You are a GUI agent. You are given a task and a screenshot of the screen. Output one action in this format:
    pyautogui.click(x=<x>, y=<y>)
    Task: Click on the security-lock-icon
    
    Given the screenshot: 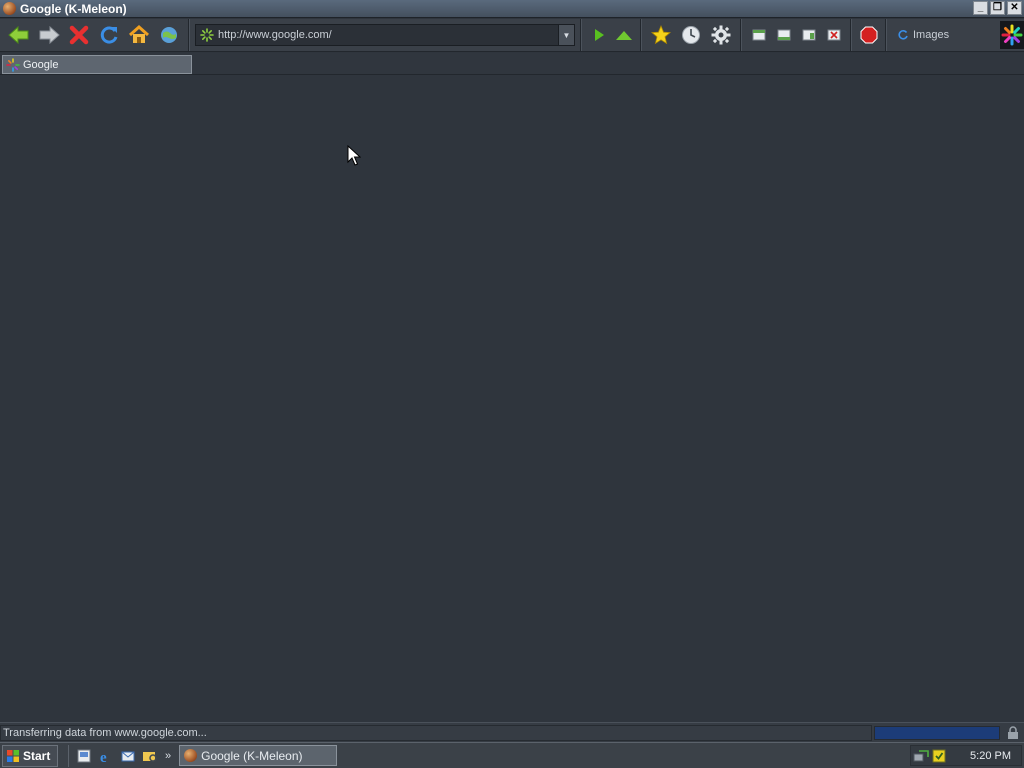 What is the action you would take?
    pyautogui.click(x=1013, y=733)
    